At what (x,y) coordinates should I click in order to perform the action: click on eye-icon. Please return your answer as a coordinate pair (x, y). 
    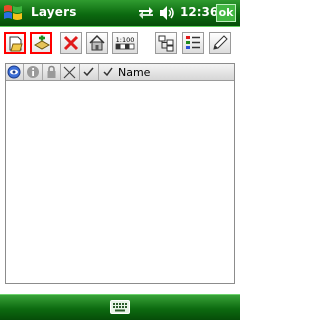
    Looking at the image, I should click on (14, 72).